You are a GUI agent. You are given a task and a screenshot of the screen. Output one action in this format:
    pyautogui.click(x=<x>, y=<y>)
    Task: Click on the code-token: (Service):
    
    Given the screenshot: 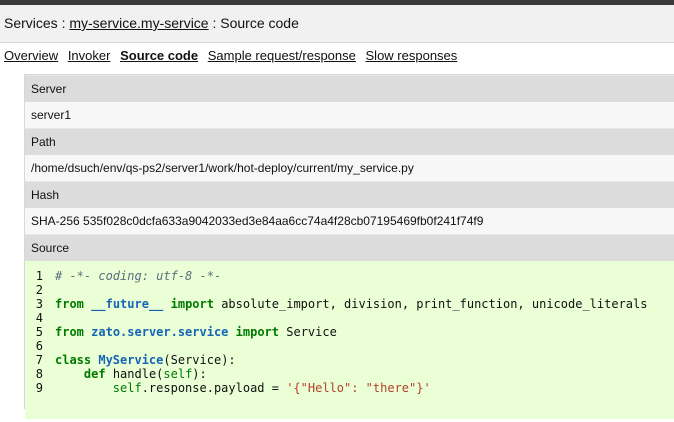 What is the action you would take?
    pyautogui.click(x=199, y=360)
    